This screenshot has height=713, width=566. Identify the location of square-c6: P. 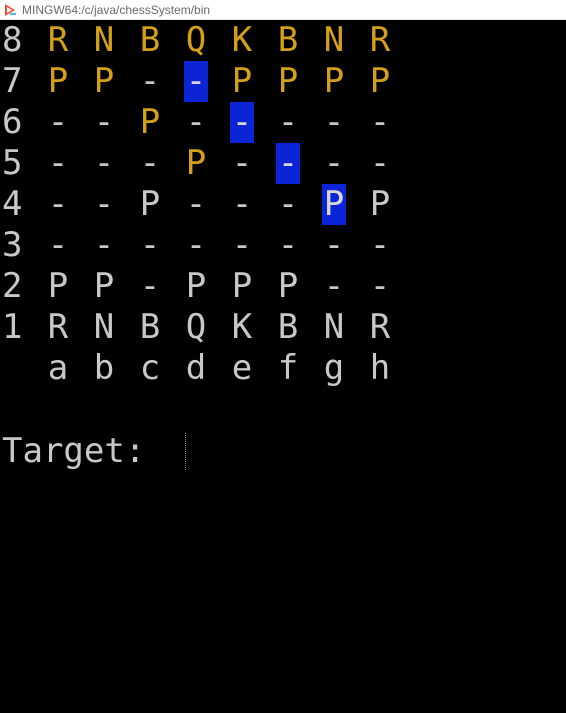
(150, 122).